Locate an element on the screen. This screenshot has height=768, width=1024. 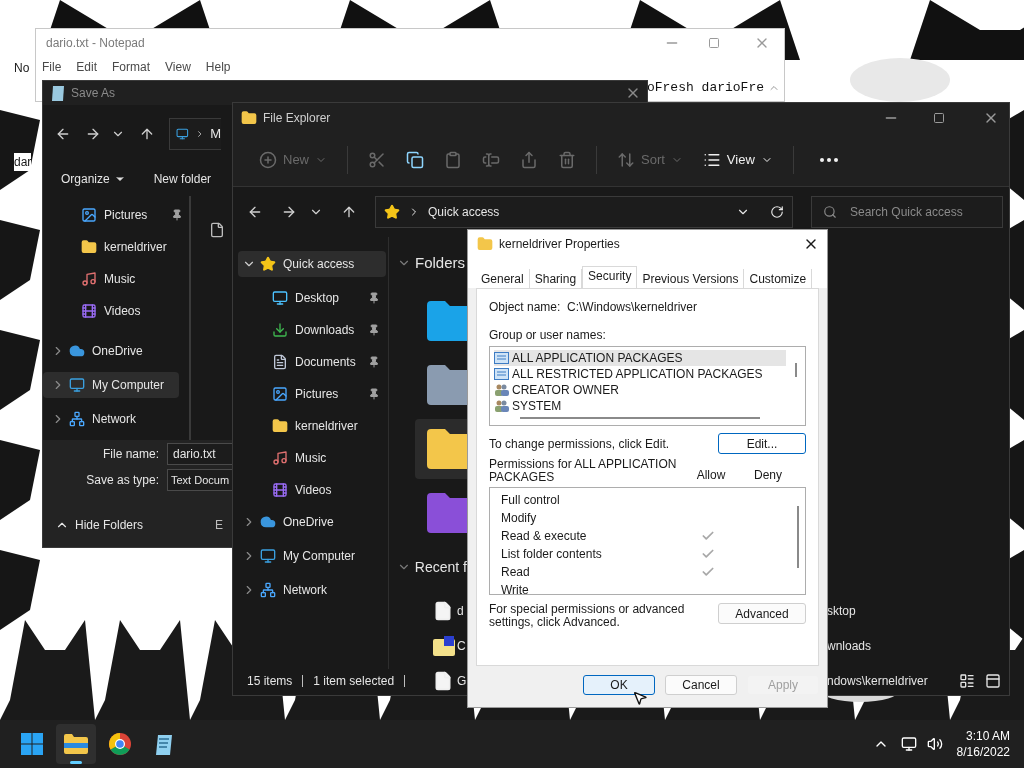
field-label: Save as type: is located at coordinates (122, 480).